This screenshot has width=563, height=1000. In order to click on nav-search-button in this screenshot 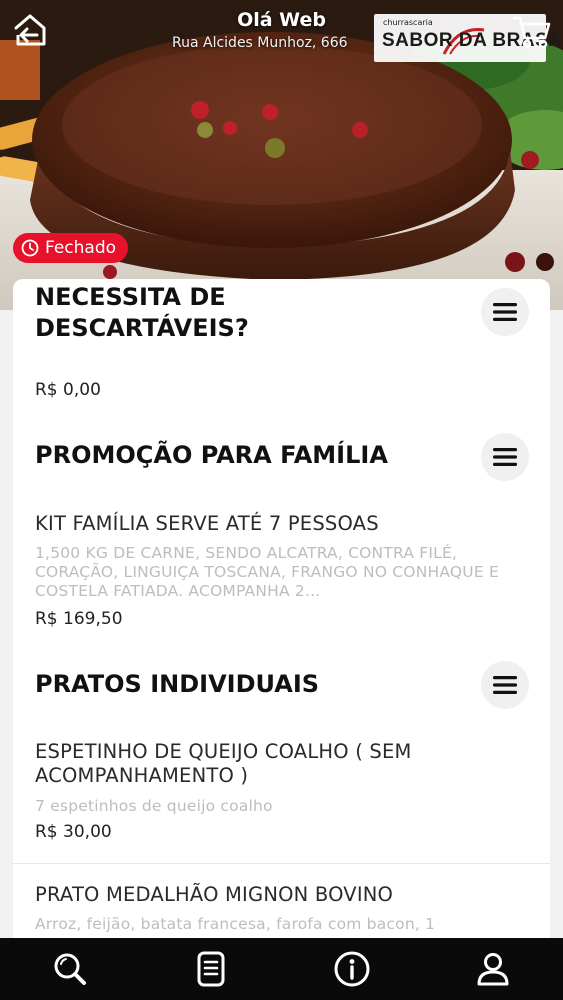, I will do `click(70, 969)`.